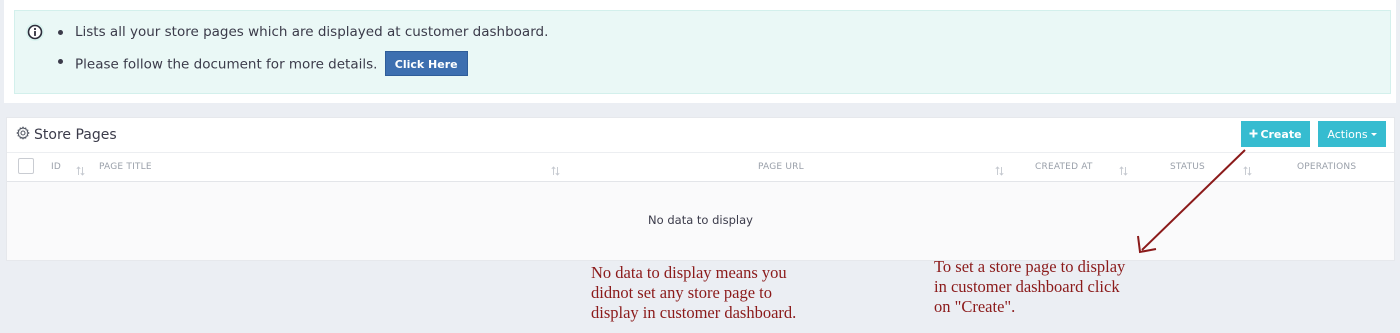  Describe the element at coordinates (75, 135) in the screenshot. I see `panel-title-text: Store Pages` at that location.